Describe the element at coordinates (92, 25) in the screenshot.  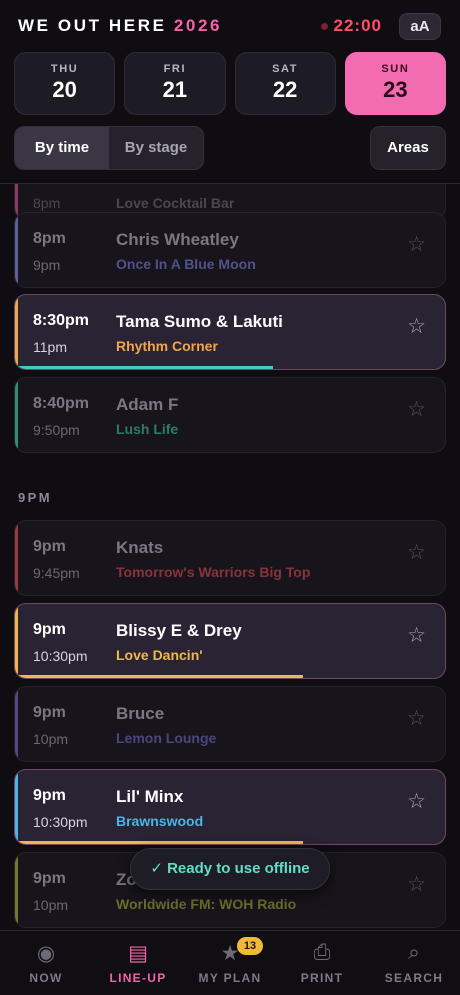
I see `brand-name: WE OUT HERE` at that location.